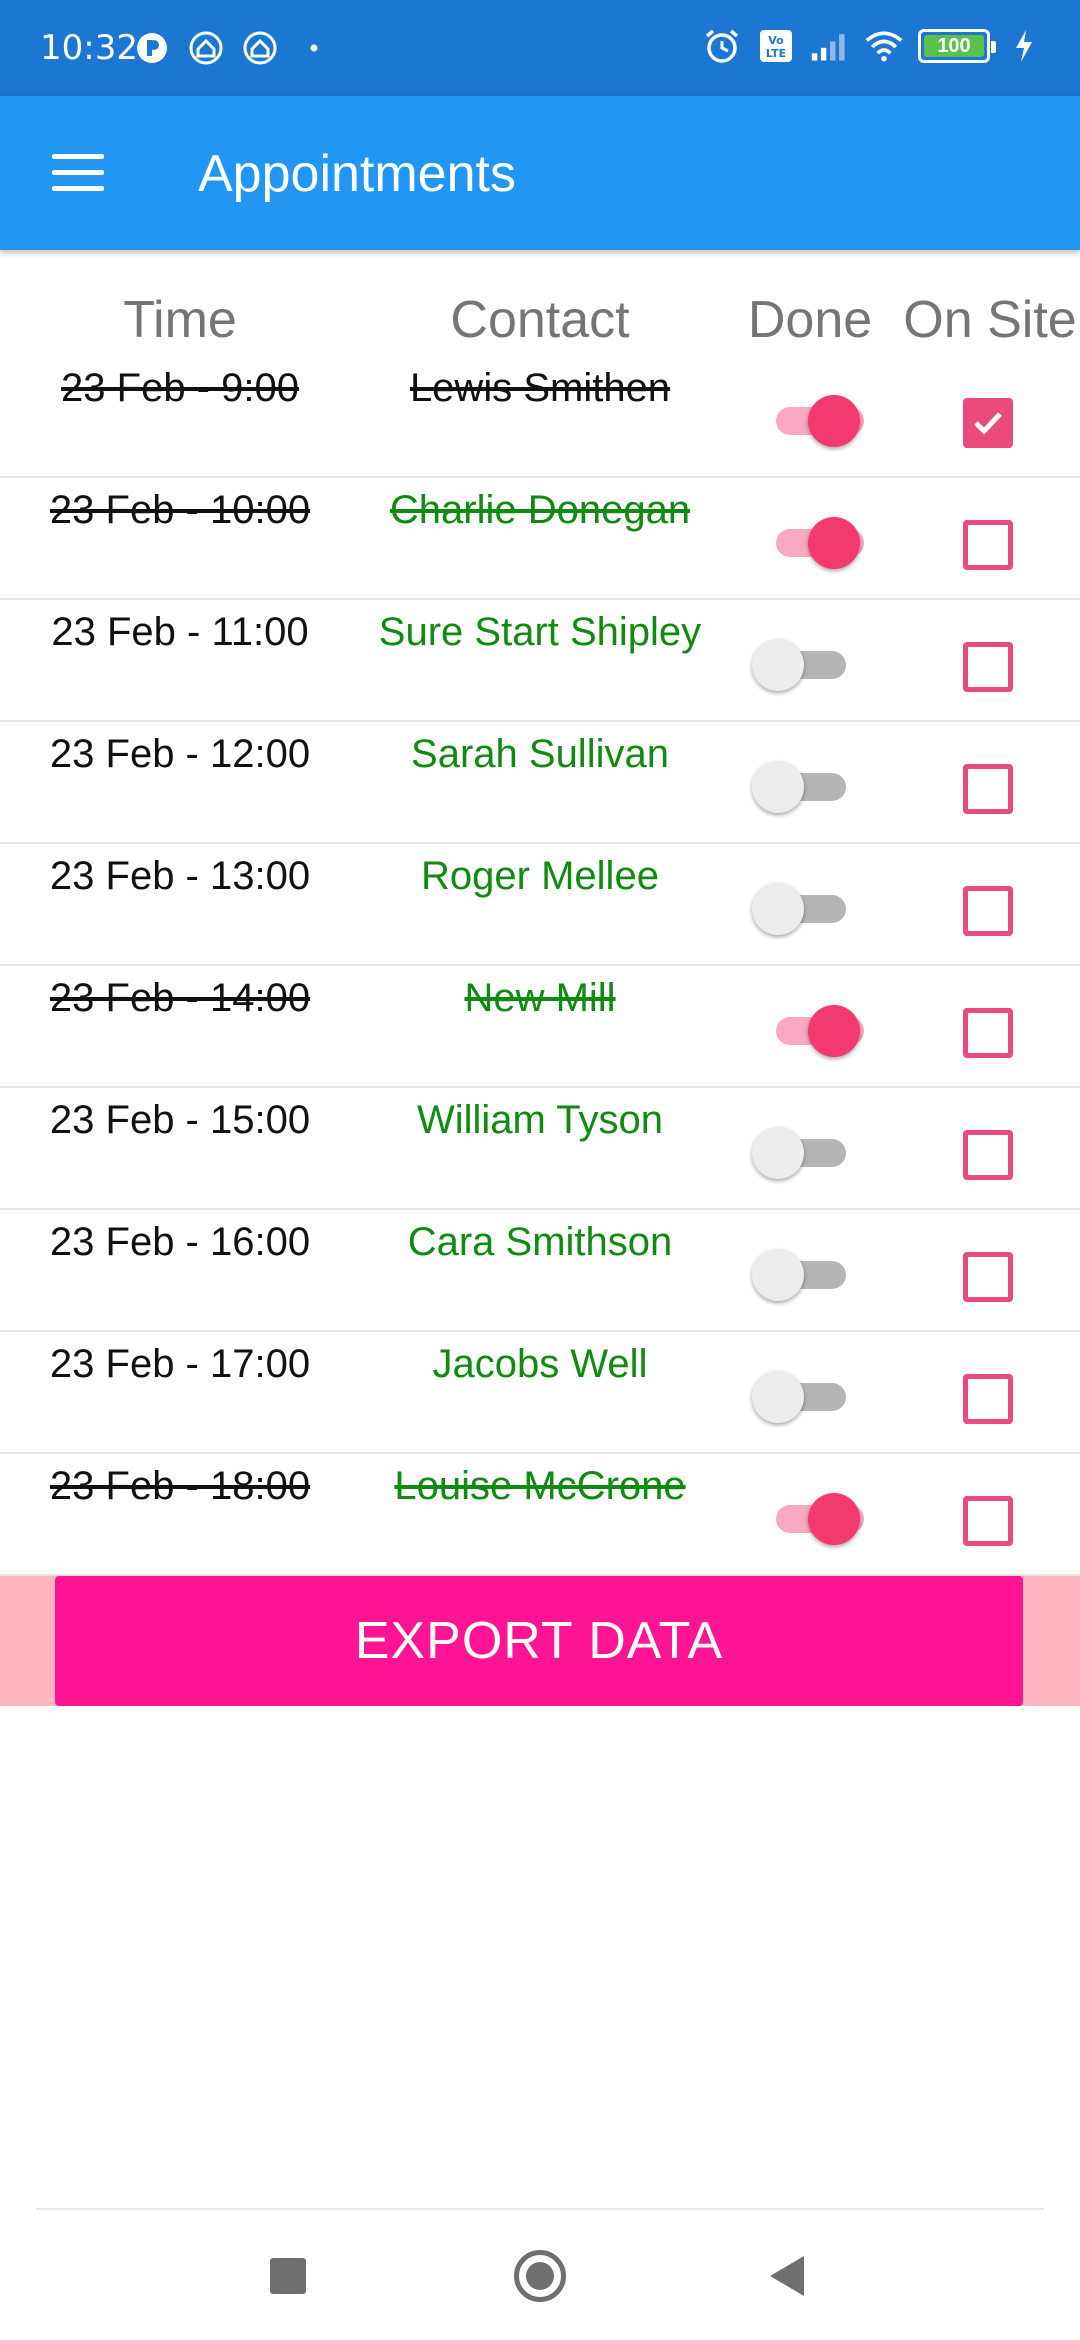 Image resolution: width=1080 pixels, height=2340 pixels. Describe the element at coordinates (954, 45) in the screenshot. I see `battery-level: 100` at that location.